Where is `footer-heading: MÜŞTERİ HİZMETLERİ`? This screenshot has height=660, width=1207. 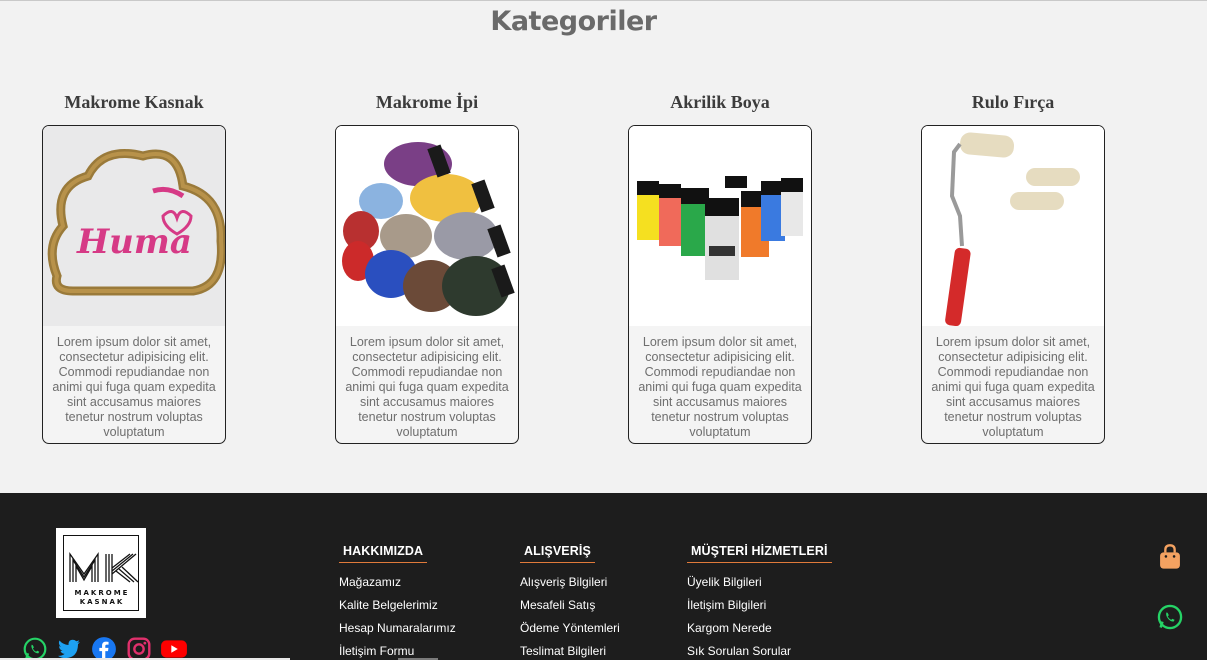
footer-heading: MÜŞTERİ HİZMETLERİ is located at coordinates (759, 553).